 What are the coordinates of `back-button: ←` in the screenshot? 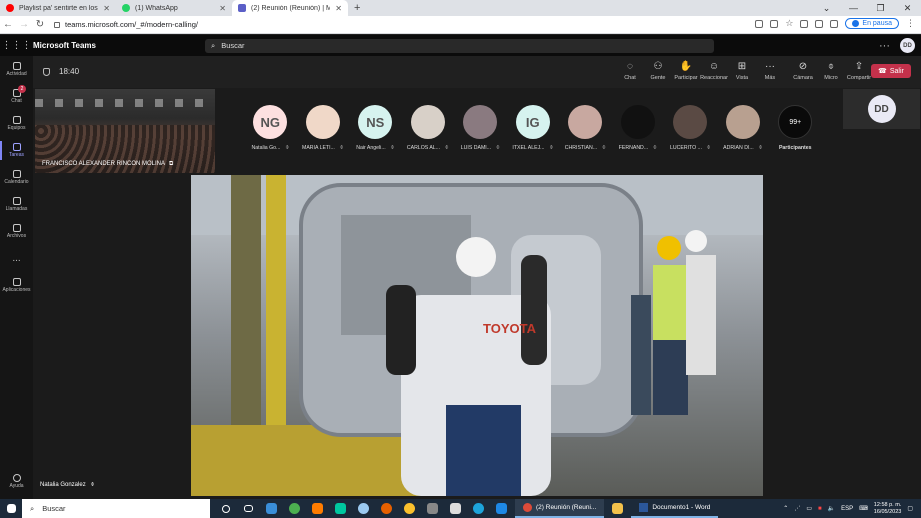 It's located at (8, 24).